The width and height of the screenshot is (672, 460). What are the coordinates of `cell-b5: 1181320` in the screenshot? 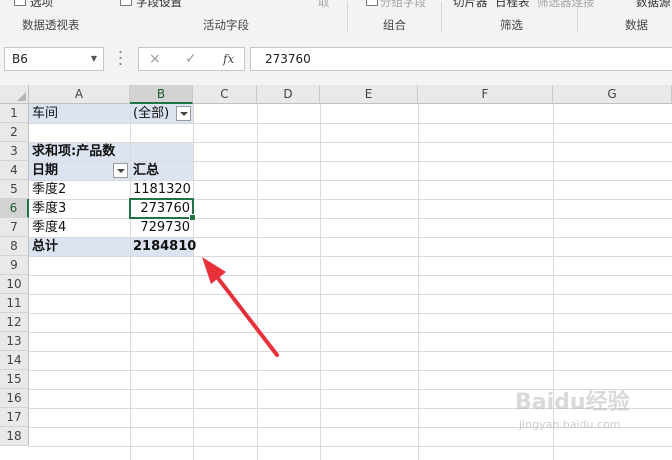 It's located at (161, 189).